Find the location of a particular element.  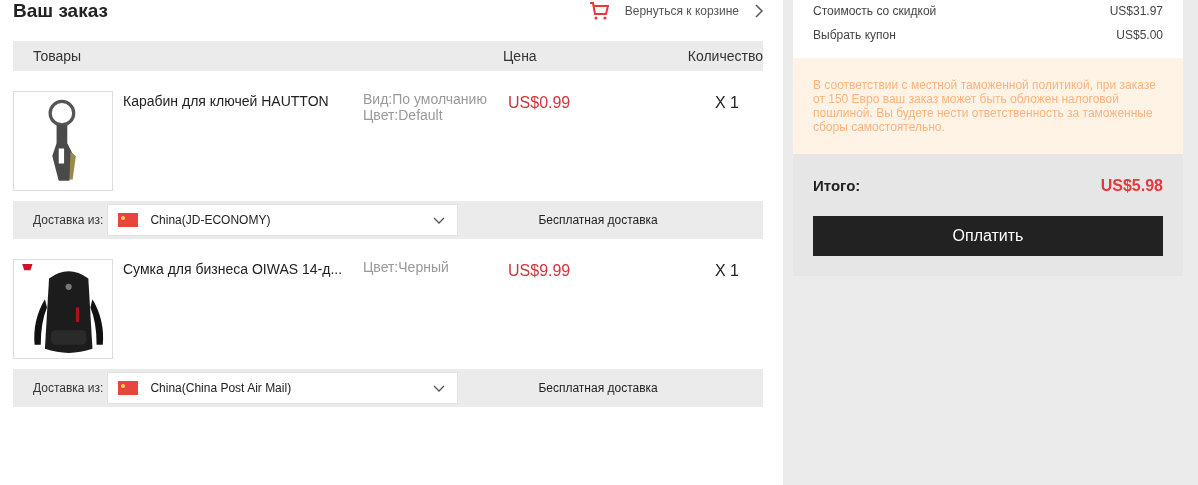

column-header: Количество is located at coordinates (725, 56).